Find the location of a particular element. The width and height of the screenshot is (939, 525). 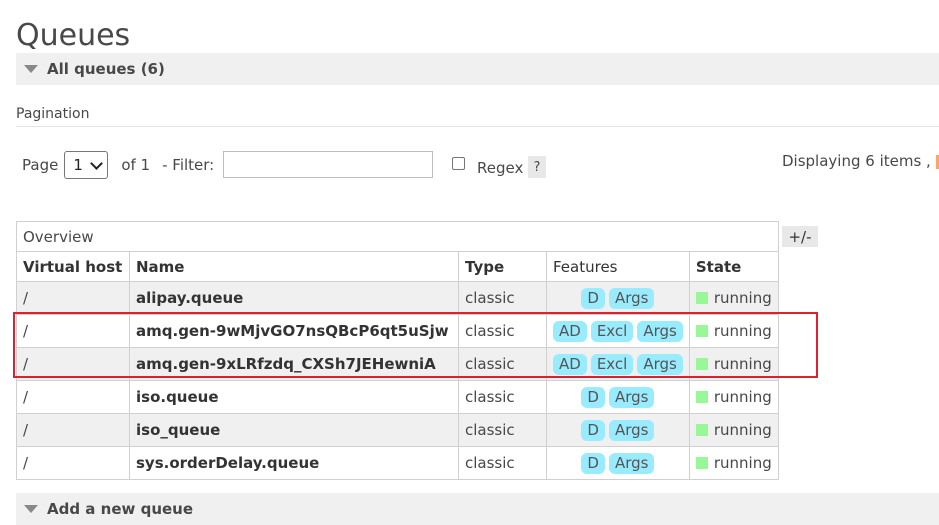

page-select: 1 is located at coordinates (86, 165).